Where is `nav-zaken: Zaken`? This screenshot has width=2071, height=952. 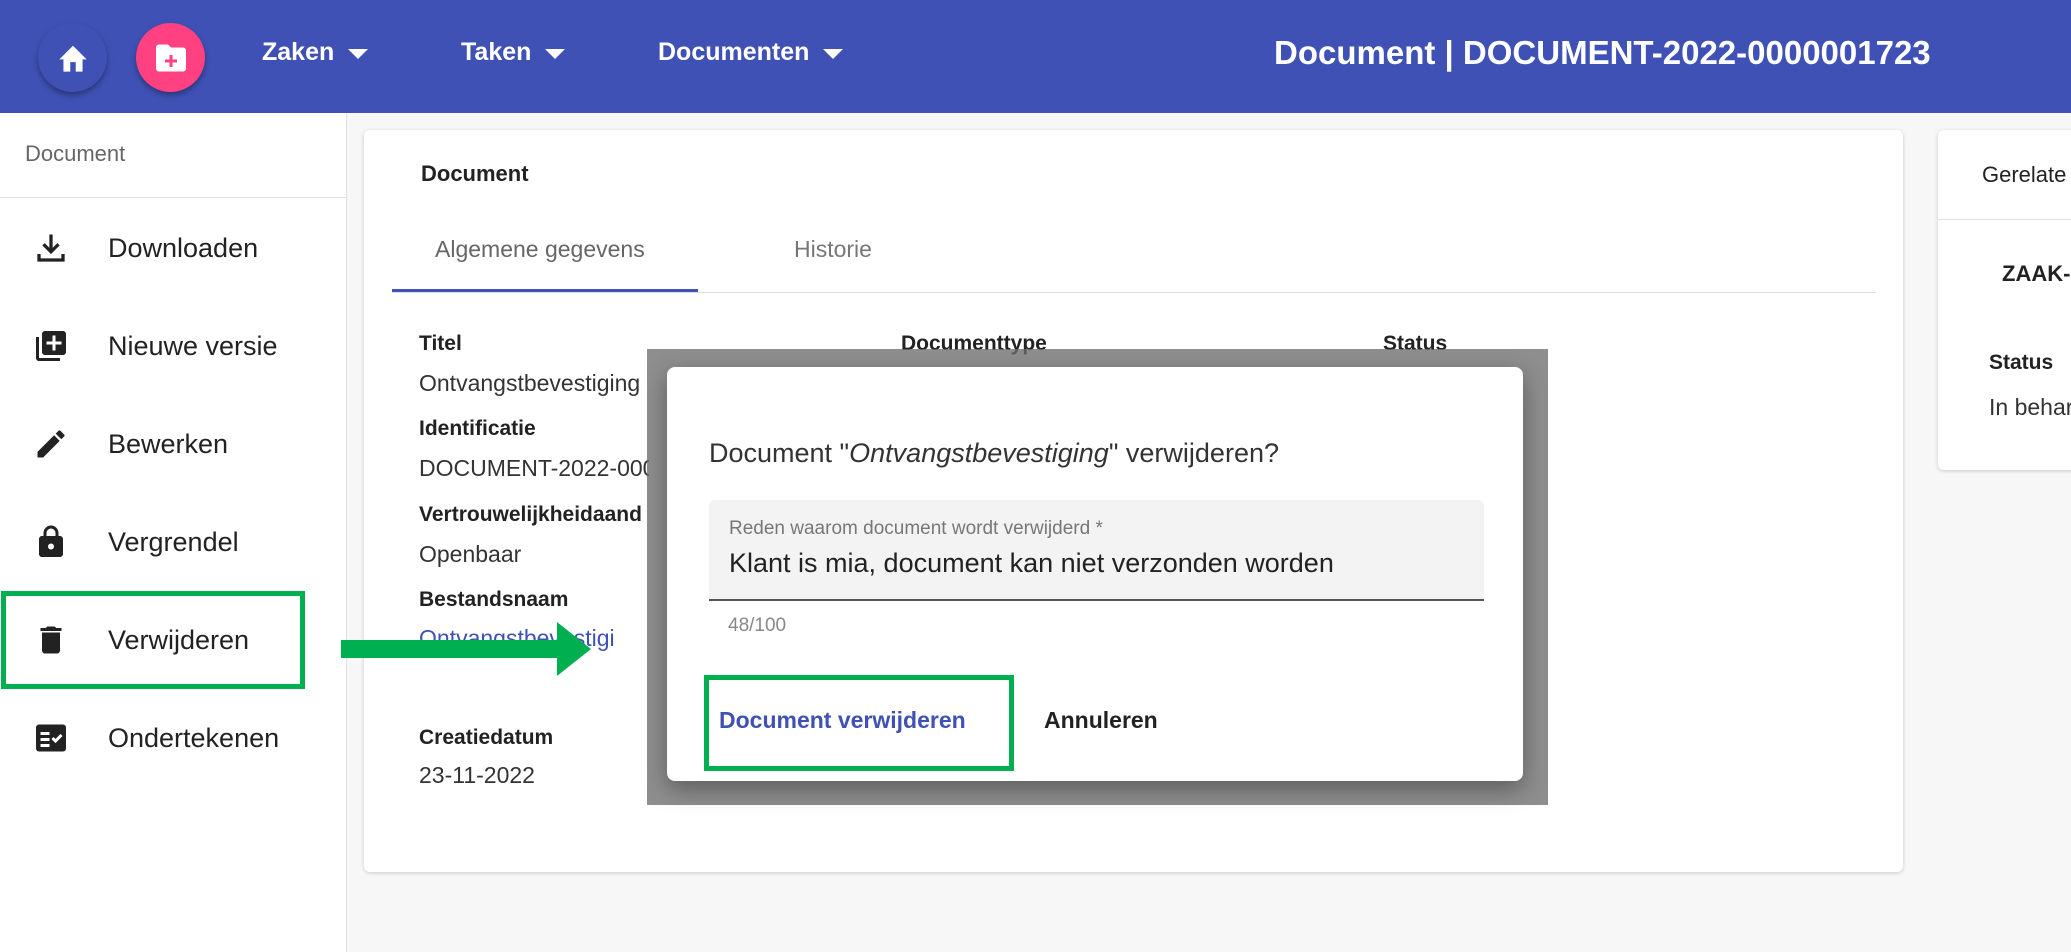 nav-zaken: Zaken is located at coordinates (315, 52).